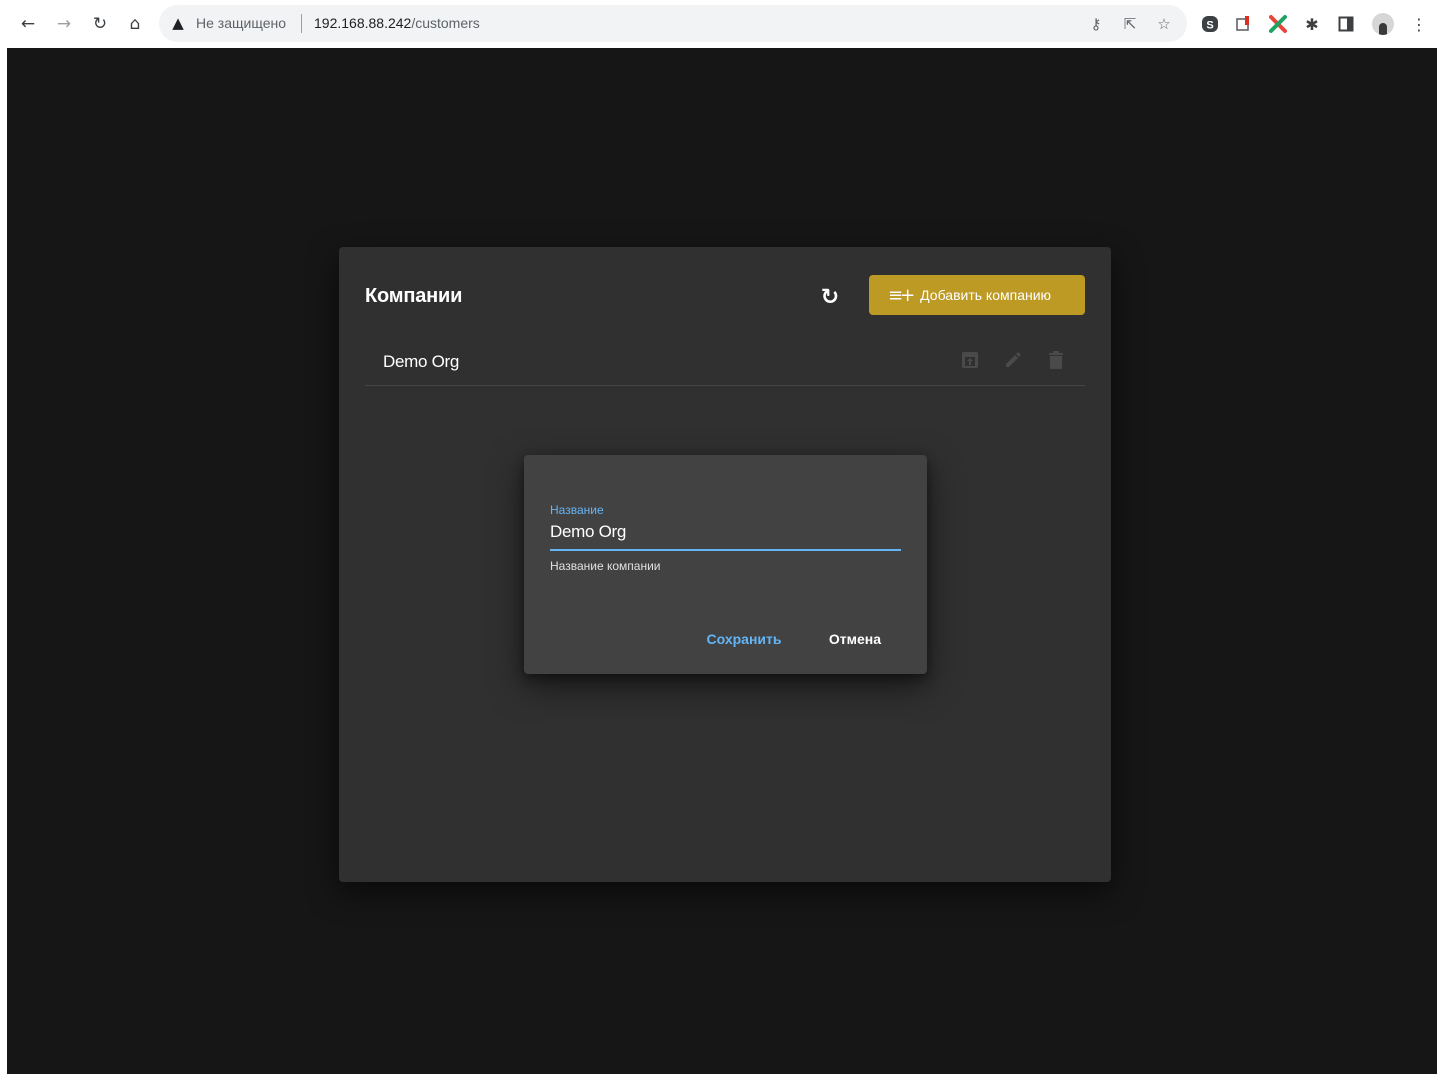 Image resolution: width=1437 pixels, height=1074 pixels. Describe the element at coordinates (100, 24) in the screenshot. I see `reload-icon: ↻` at that location.